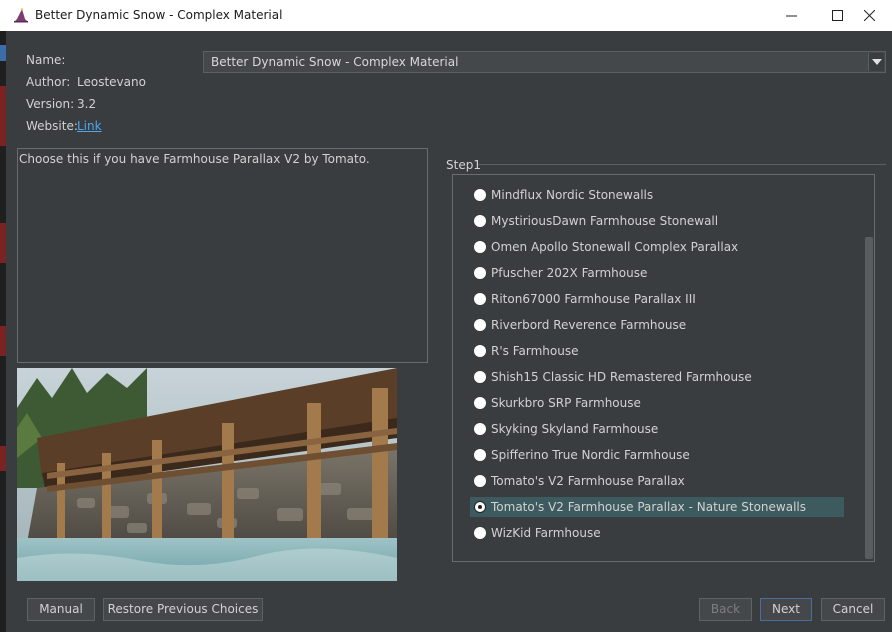 Image resolution: width=892 pixels, height=632 pixels. I want to click on name-label: Name:, so click(46, 60).